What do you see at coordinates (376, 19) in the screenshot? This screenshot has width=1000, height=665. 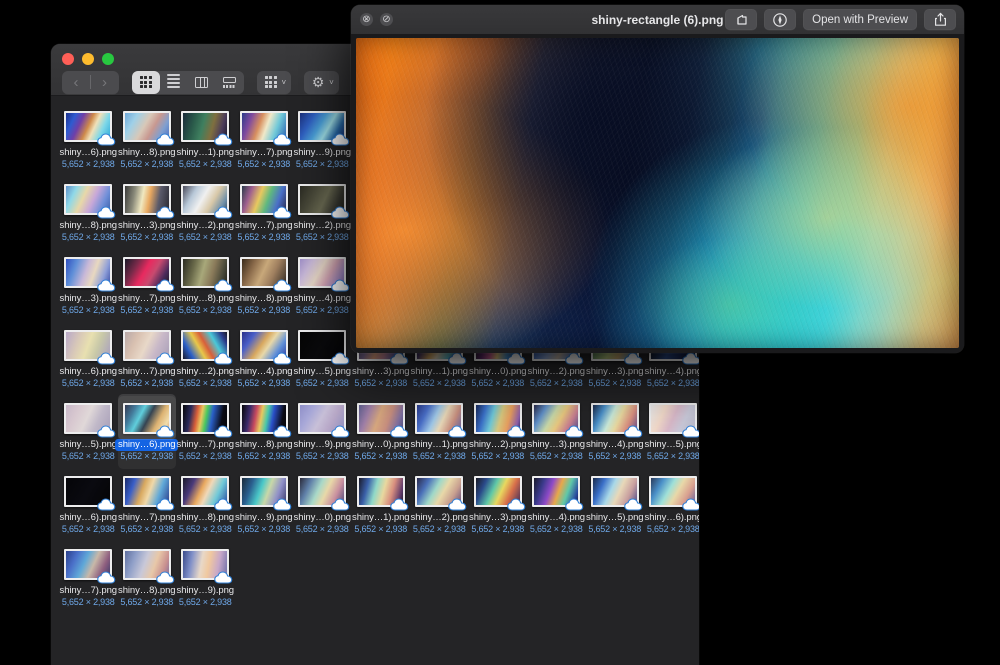 I see `quicklook-window-controls: ⊗ ⊘` at bounding box center [376, 19].